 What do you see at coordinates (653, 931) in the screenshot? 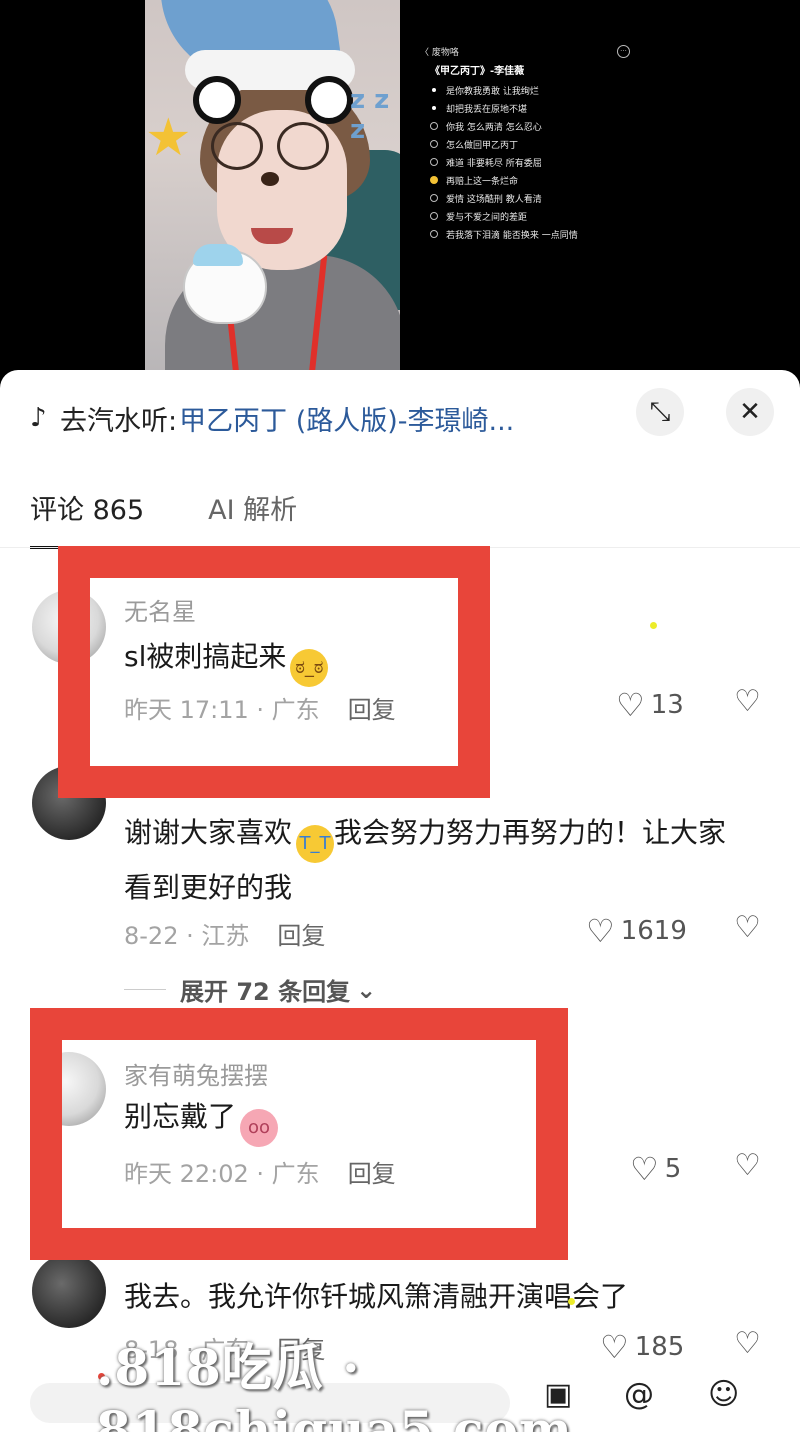
I see `like-count: 1619` at bounding box center [653, 931].